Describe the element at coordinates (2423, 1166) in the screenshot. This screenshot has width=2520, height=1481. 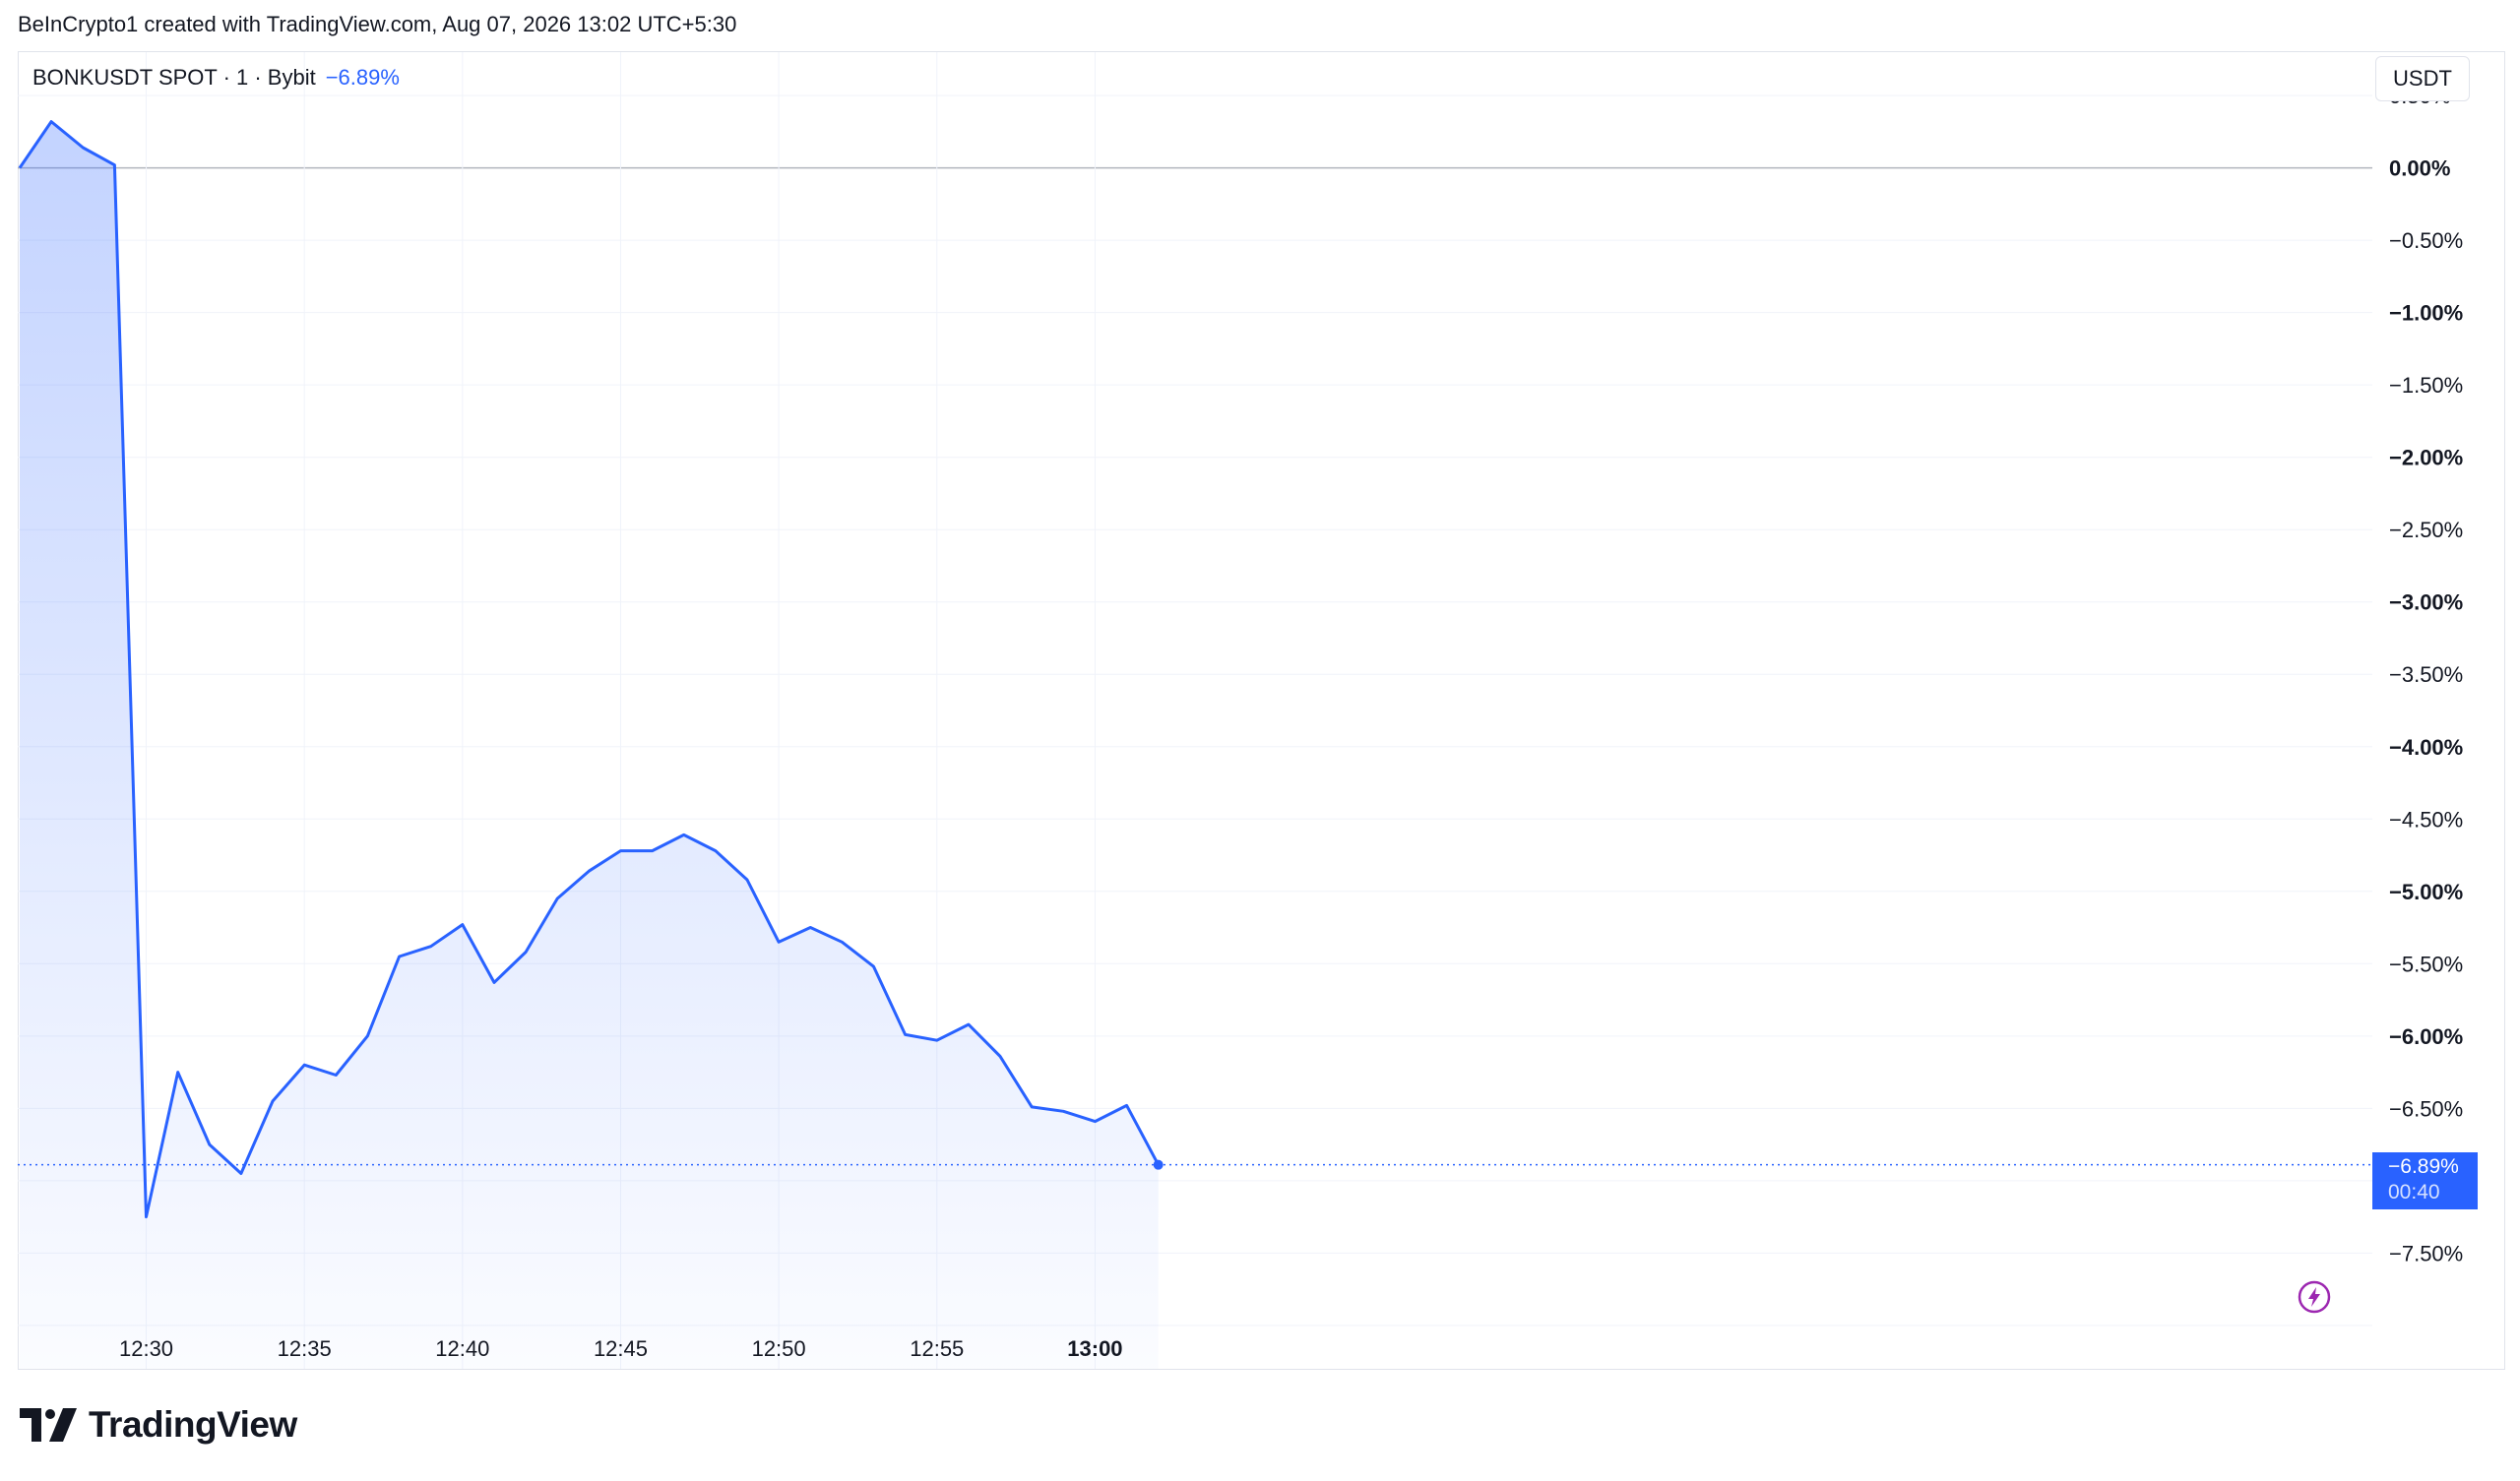
I see `last-price-value: −6.89%` at that location.